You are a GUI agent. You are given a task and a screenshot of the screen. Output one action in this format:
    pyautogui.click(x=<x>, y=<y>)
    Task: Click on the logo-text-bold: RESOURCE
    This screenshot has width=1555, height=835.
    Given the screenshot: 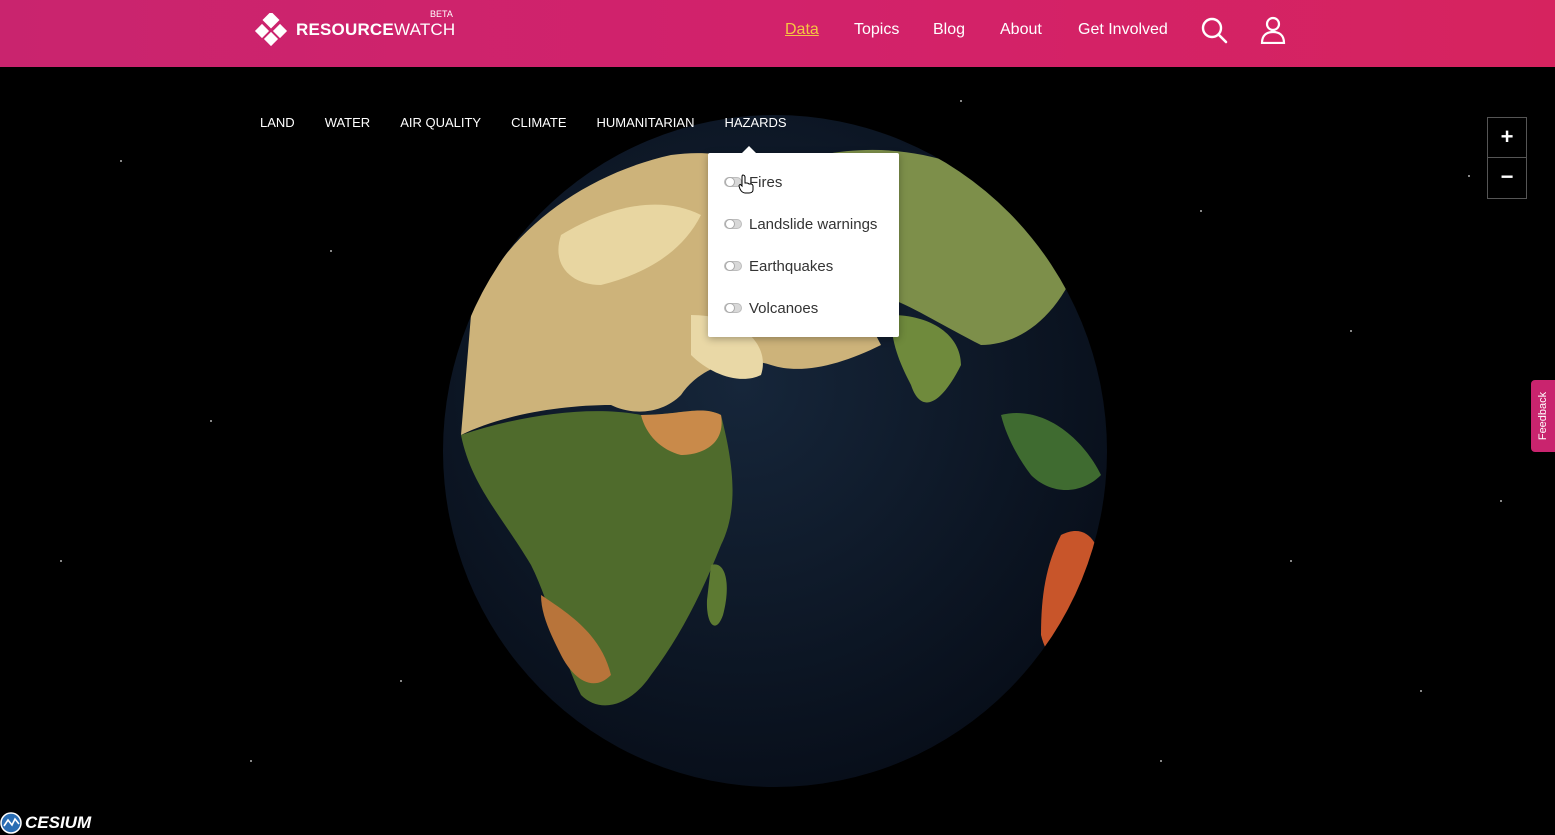 What is the action you would take?
    pyautogui.click(x=345, y=29)
    